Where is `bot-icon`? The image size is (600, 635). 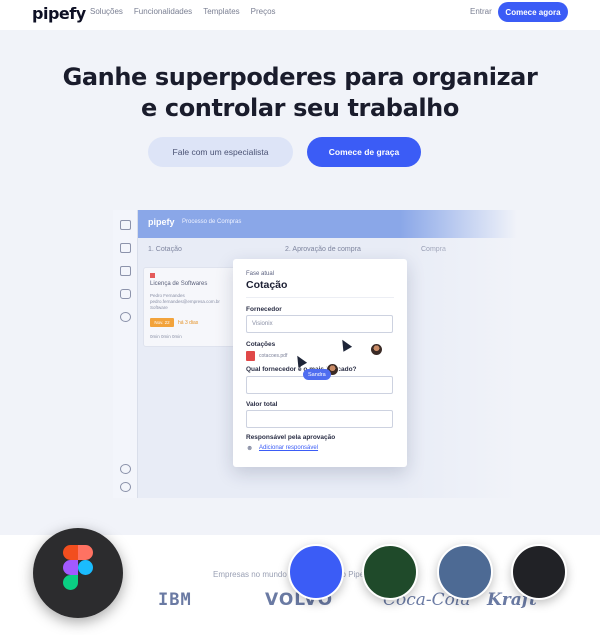 bot-icon is located at coordinates (125, 294).